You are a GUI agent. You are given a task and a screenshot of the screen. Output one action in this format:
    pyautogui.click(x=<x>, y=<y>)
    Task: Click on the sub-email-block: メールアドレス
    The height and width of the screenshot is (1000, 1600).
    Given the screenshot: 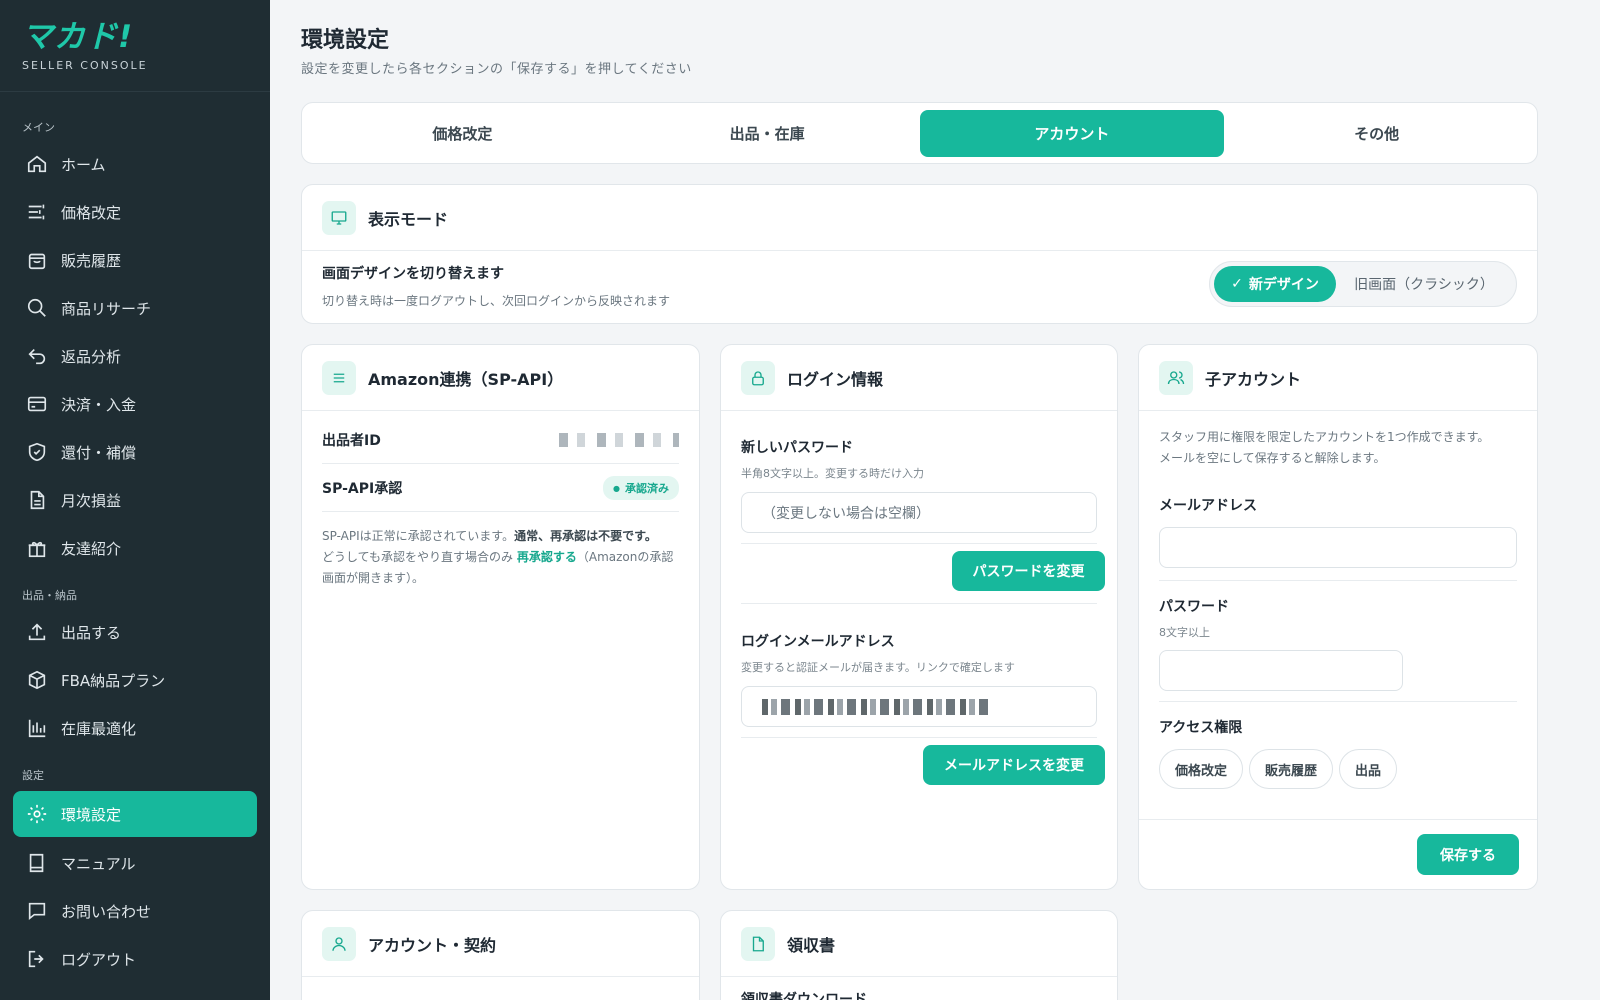 What is the action you would take?
    pyautogui.click(x=1338, y=531)
    